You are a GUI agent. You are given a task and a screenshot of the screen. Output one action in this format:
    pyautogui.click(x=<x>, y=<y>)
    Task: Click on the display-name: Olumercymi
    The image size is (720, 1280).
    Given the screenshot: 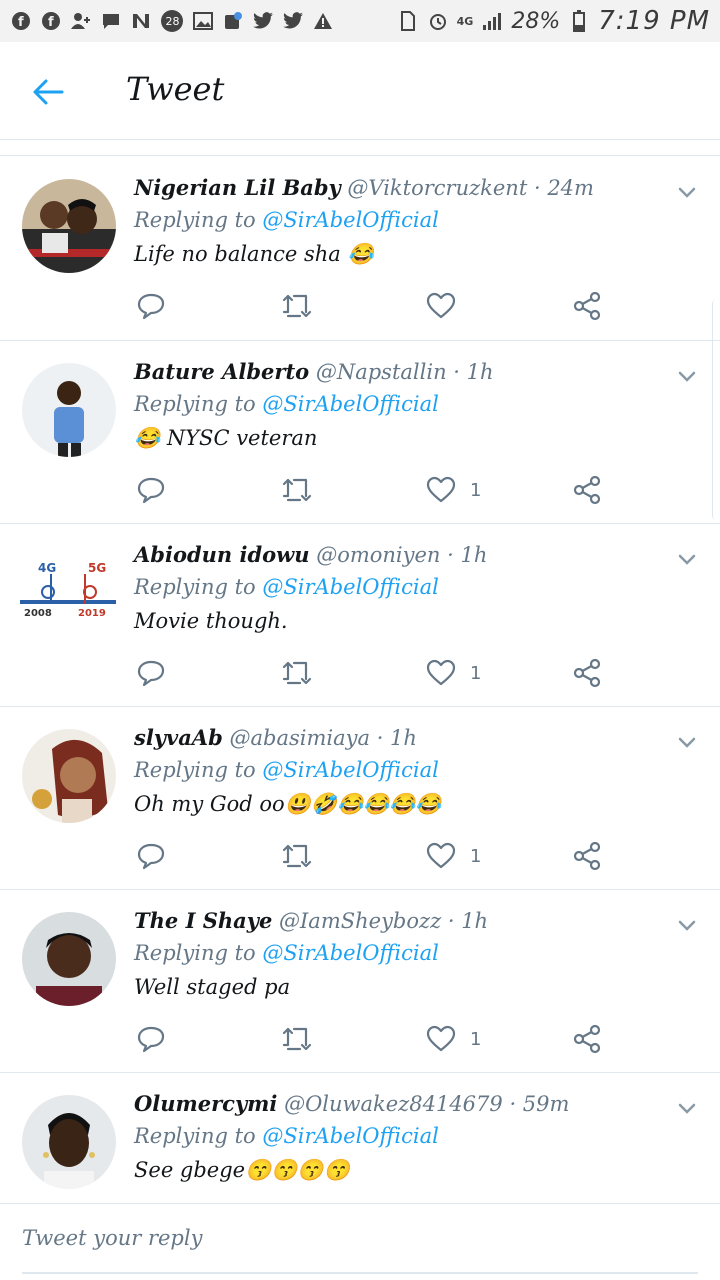 What is the action you would take?
    pyautogui.click(x=205, y=1103)
    